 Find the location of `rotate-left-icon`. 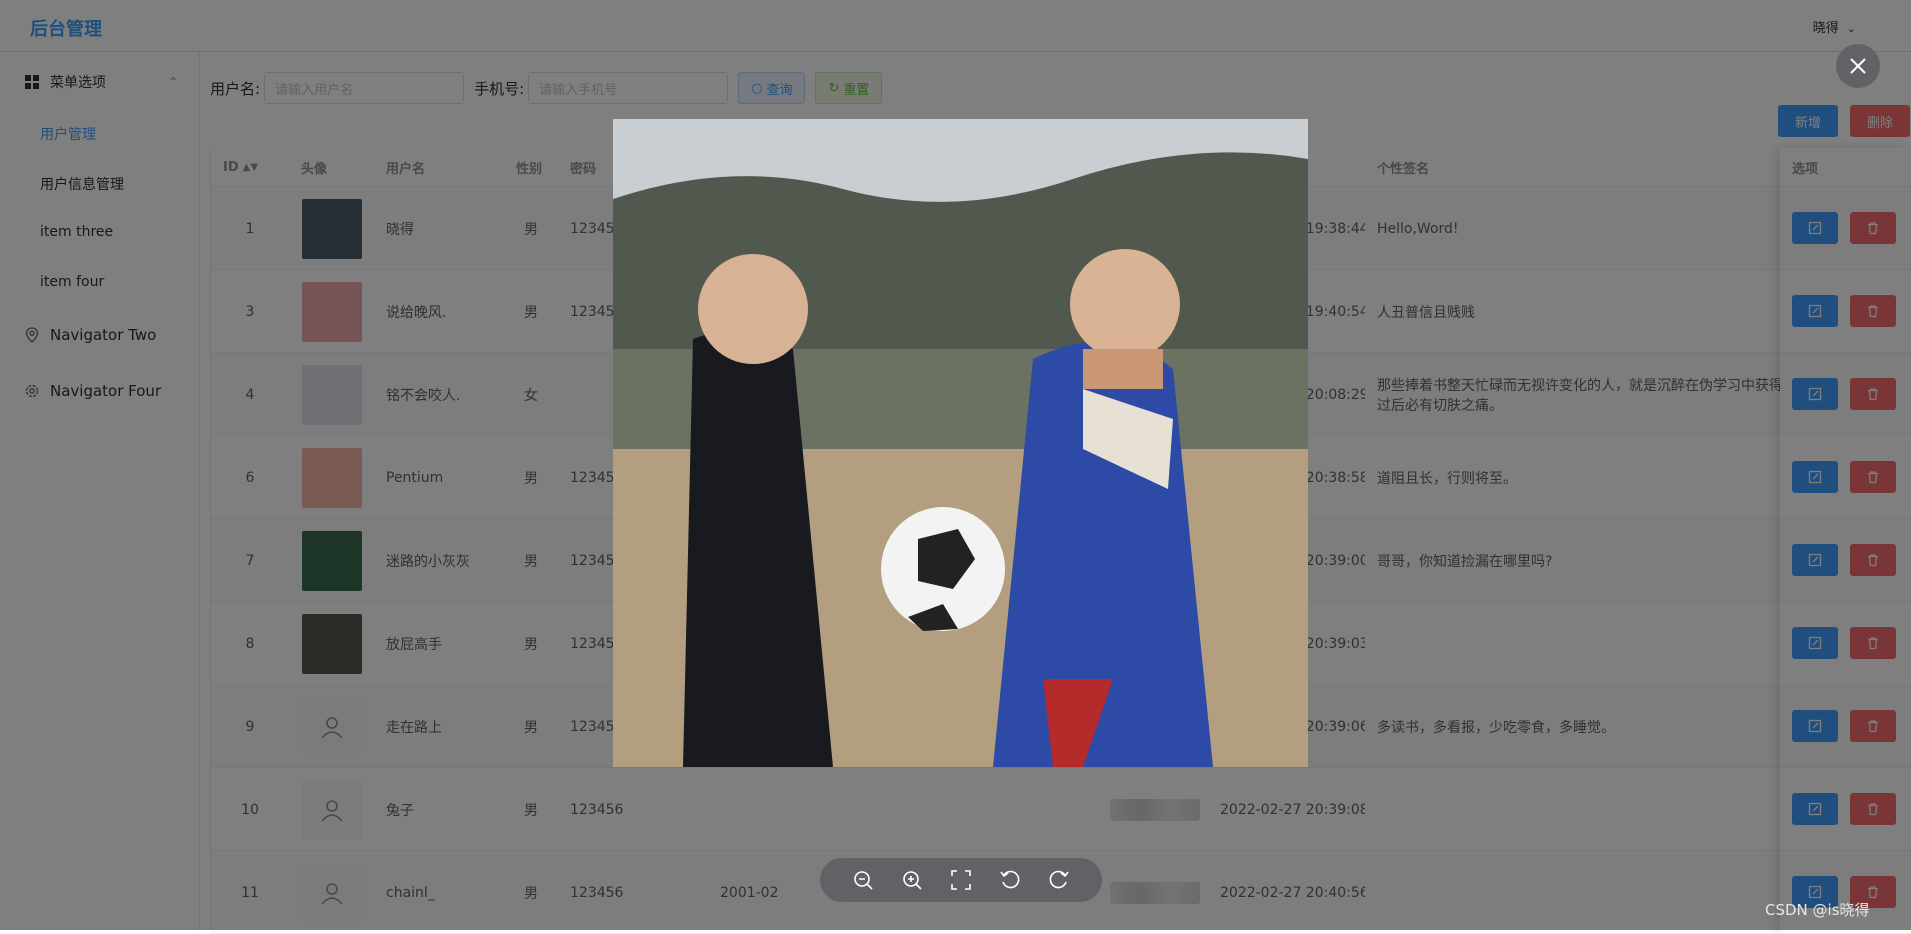

rotate-left-icon is located at coordinates (1010, 880).